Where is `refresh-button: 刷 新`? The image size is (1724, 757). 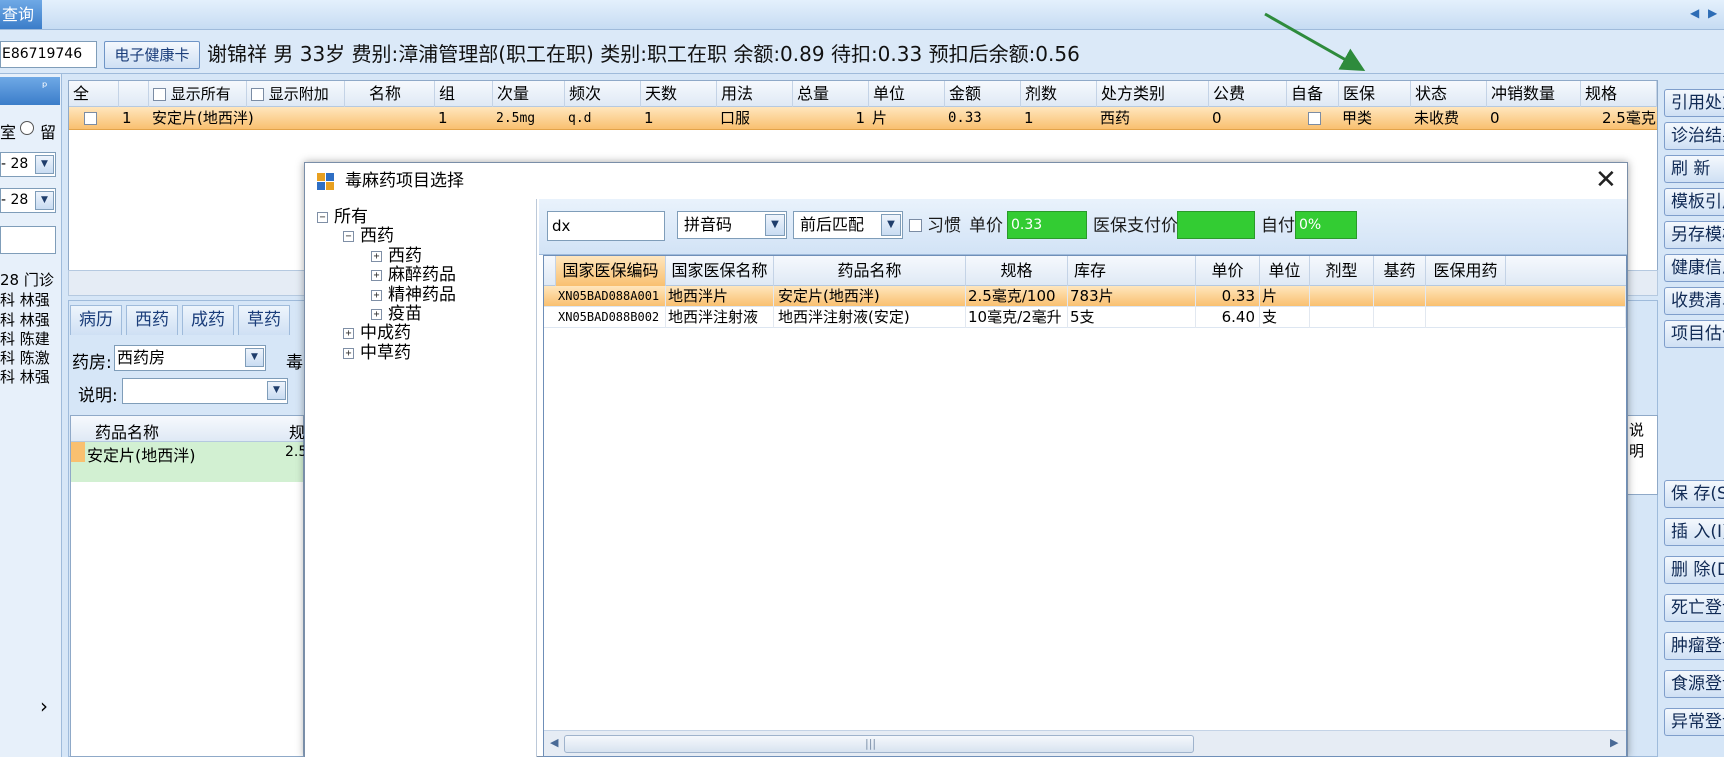 refresh-button: 刷 新 is located at coordinates (1694, 169).